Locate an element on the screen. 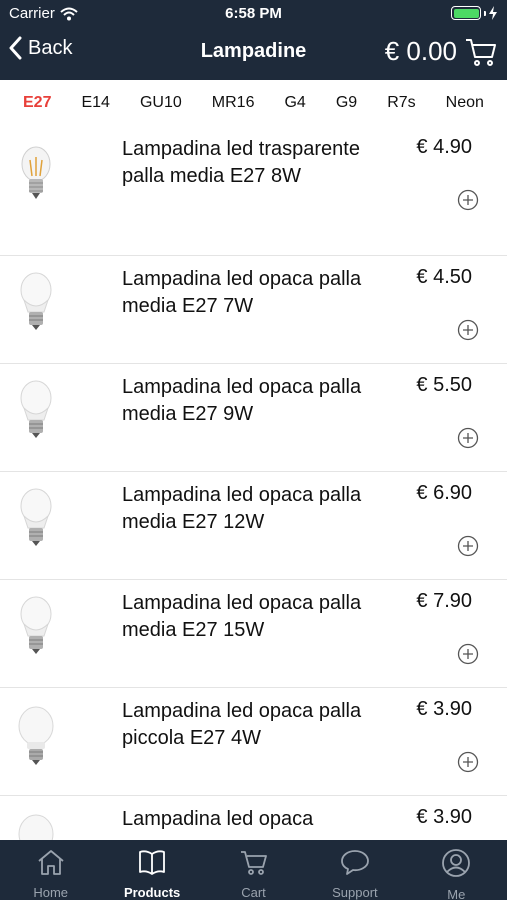  product-row: Lampadina led opaca € 3.90 is located at coordinates (253, 818).